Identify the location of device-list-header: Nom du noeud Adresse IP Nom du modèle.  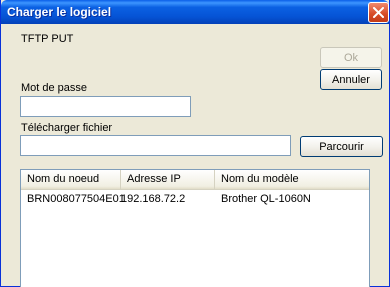
(195, 180).